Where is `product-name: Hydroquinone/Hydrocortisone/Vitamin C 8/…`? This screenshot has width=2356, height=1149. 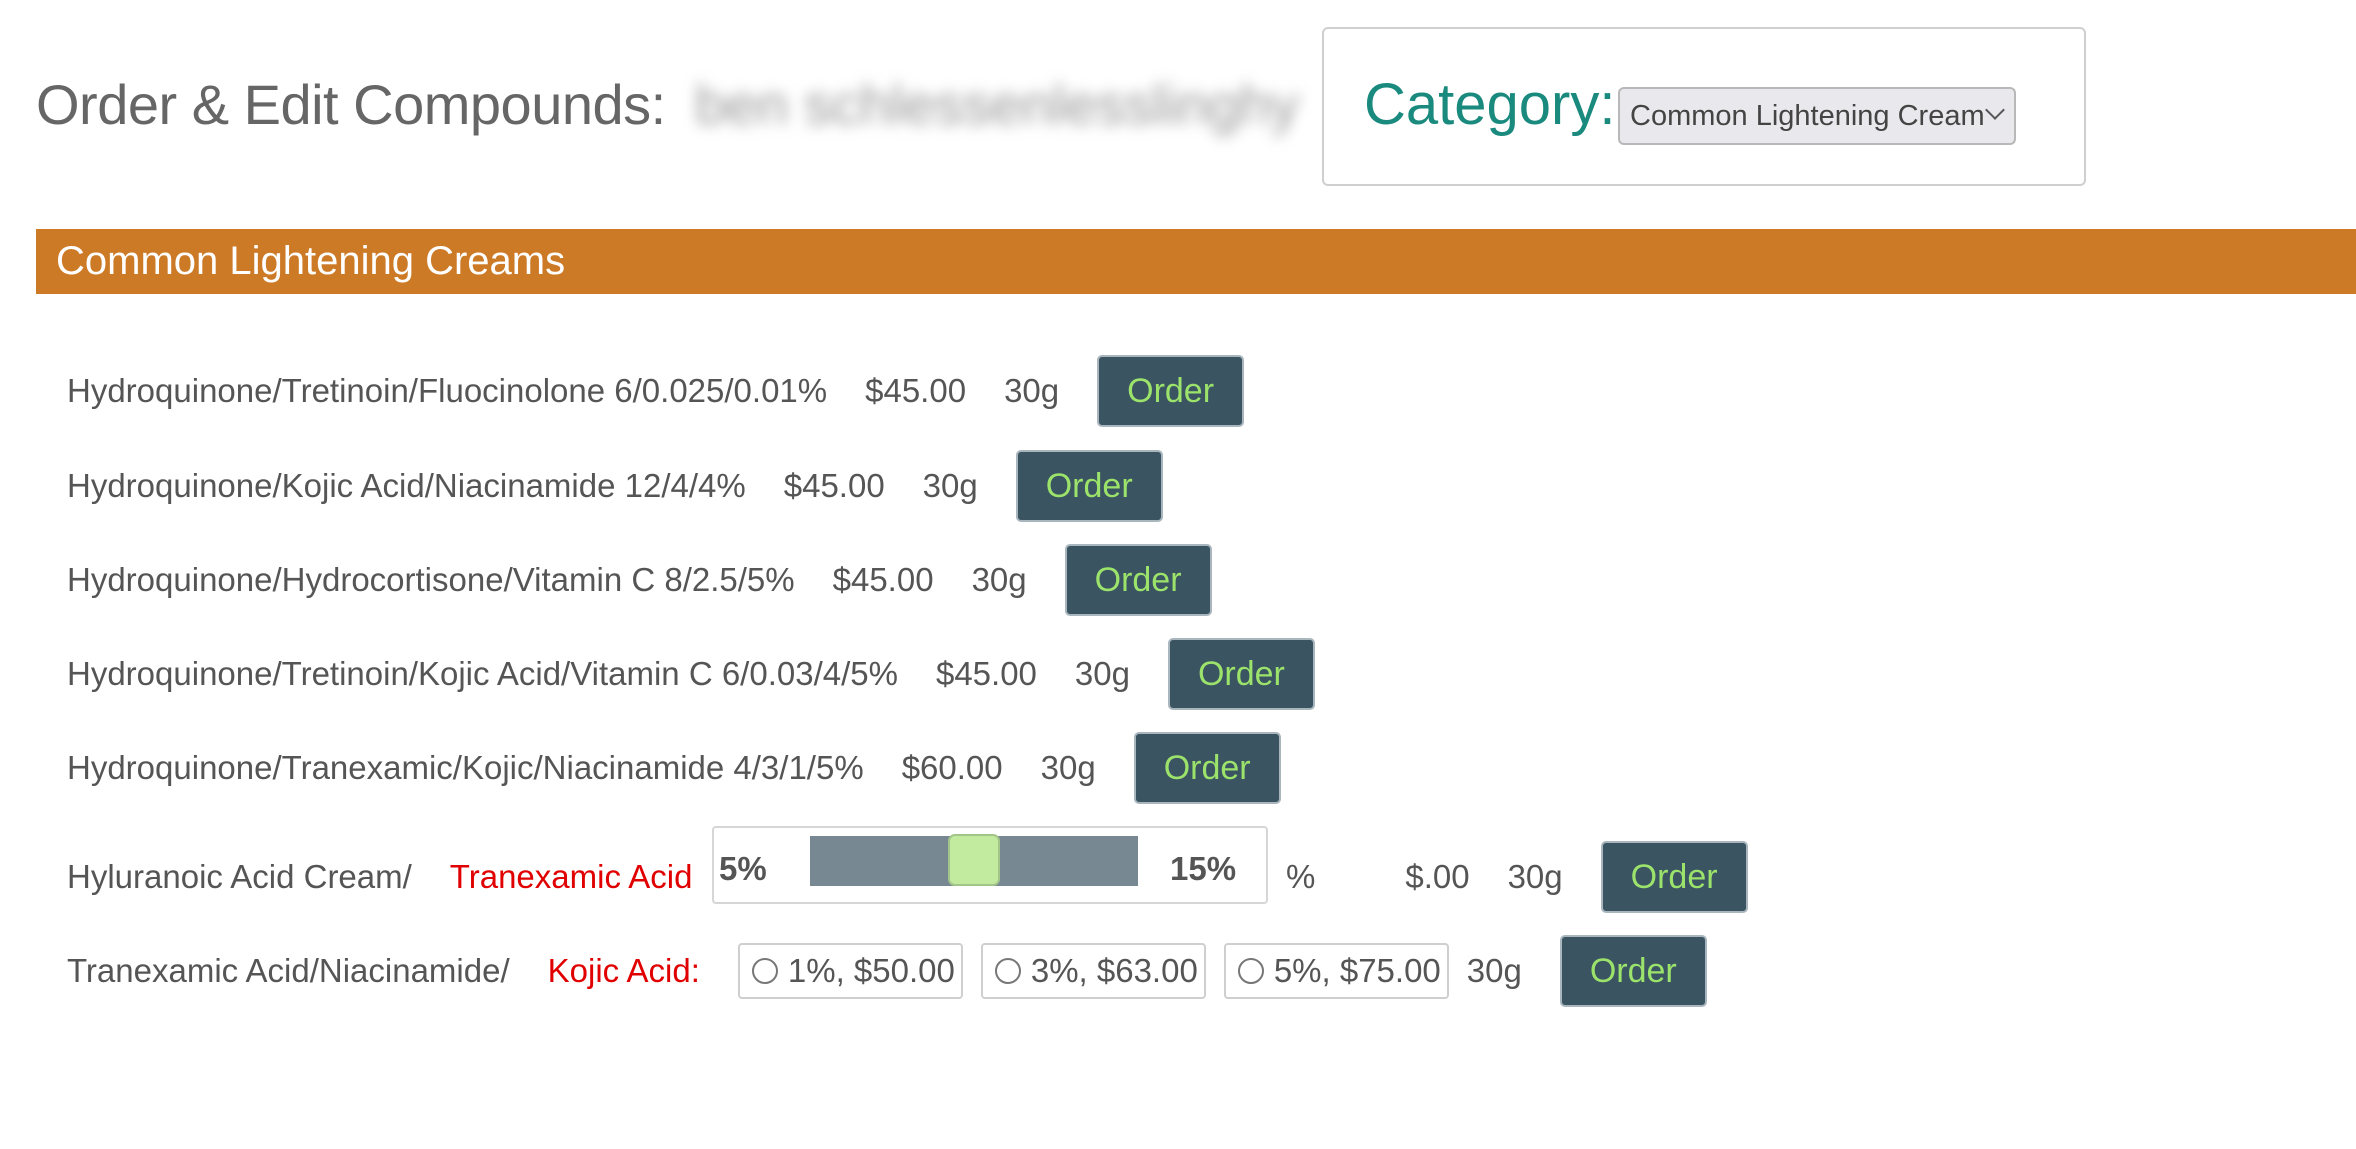 product-name: Hydroquinone/Hydrocortisone/Vitamin C 8/… is located at coordinates (431, 579).